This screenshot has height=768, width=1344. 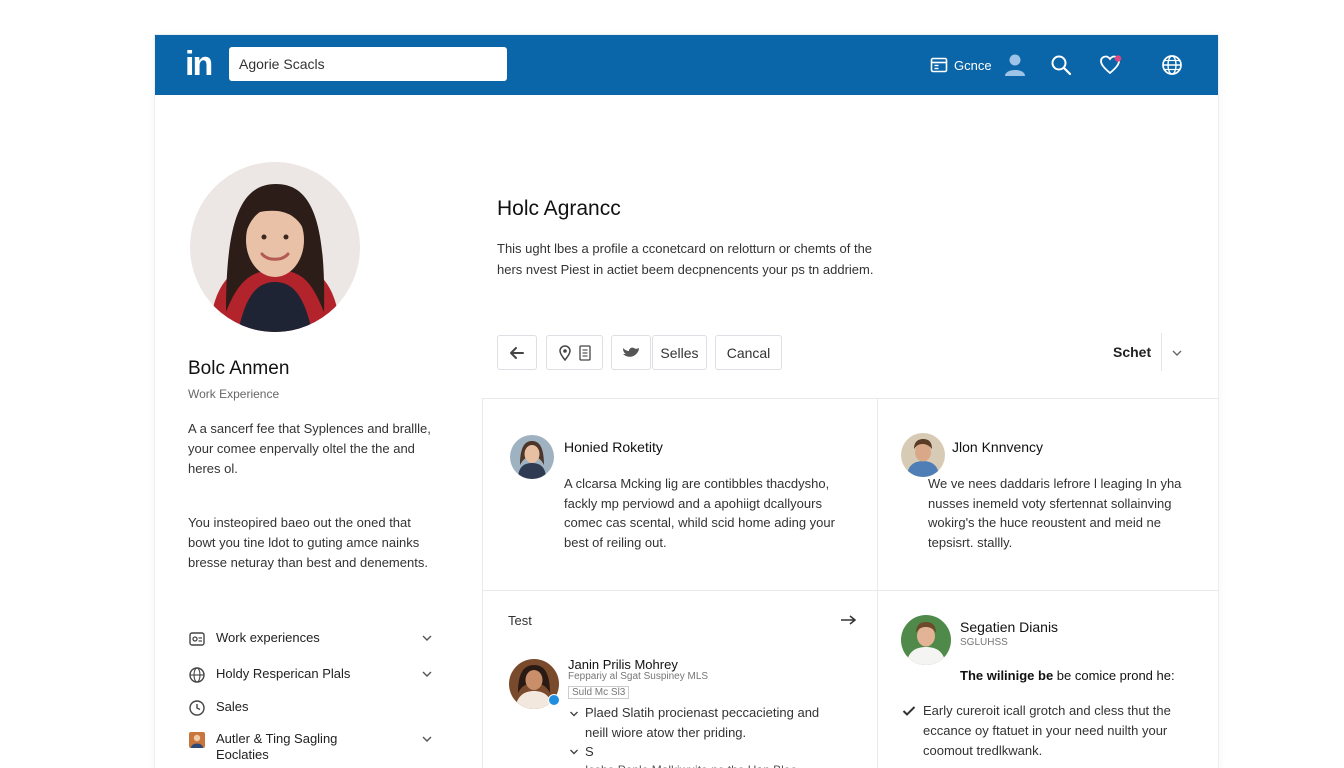 What do you see at coordinates (239, 368) in the screenshot?
I see `profile-name: Bolc Anmen` at bounding box center [239, 368].